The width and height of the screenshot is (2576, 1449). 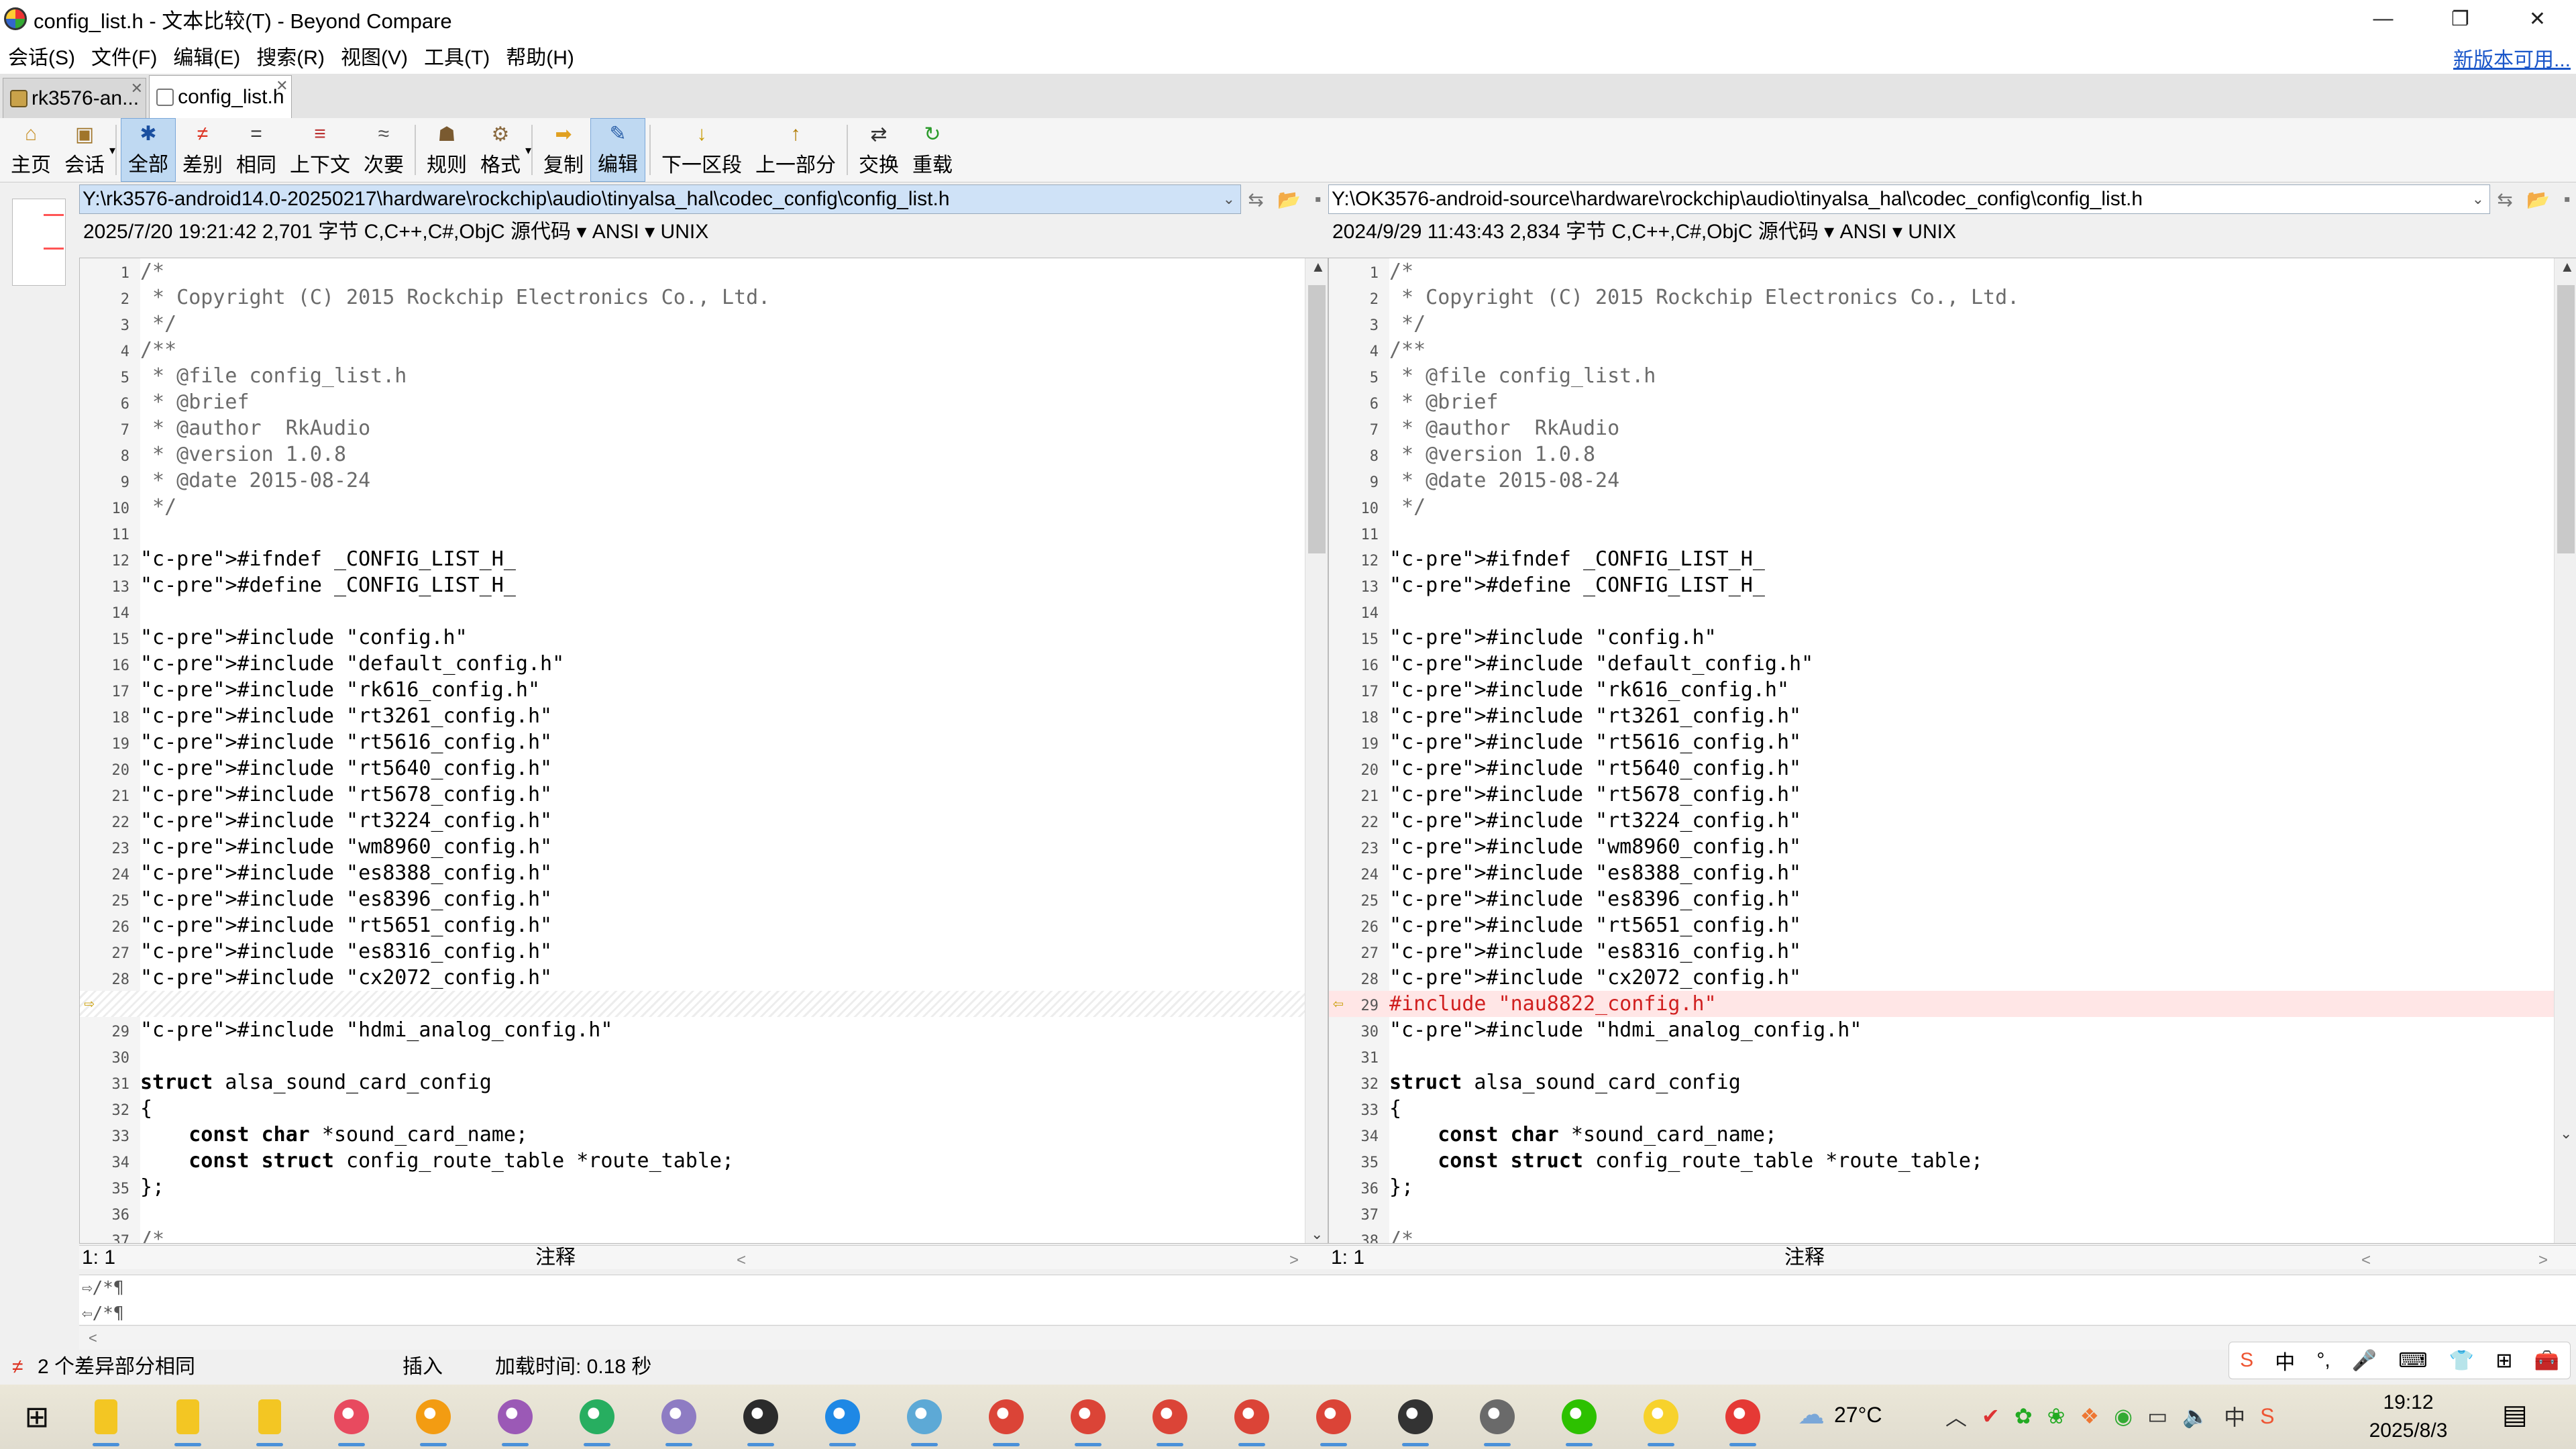 What do you see at coordinates (1952, 1135) in the screenshot?
I see `code-line: 34 const char *sound_card_name;` at bounding box center [1952, 1135].